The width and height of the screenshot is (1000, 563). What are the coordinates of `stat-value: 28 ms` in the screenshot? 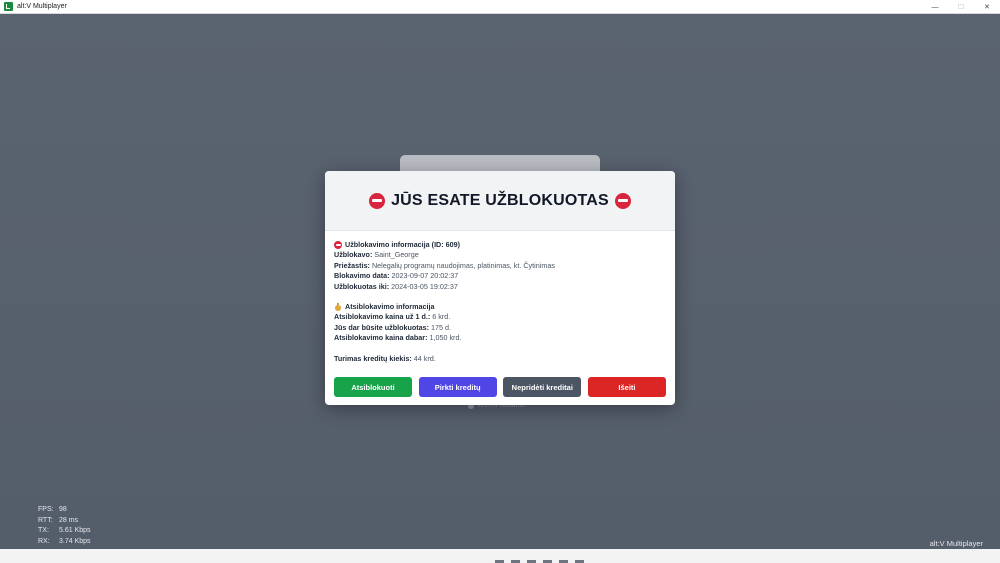 It's located at (69, 520).